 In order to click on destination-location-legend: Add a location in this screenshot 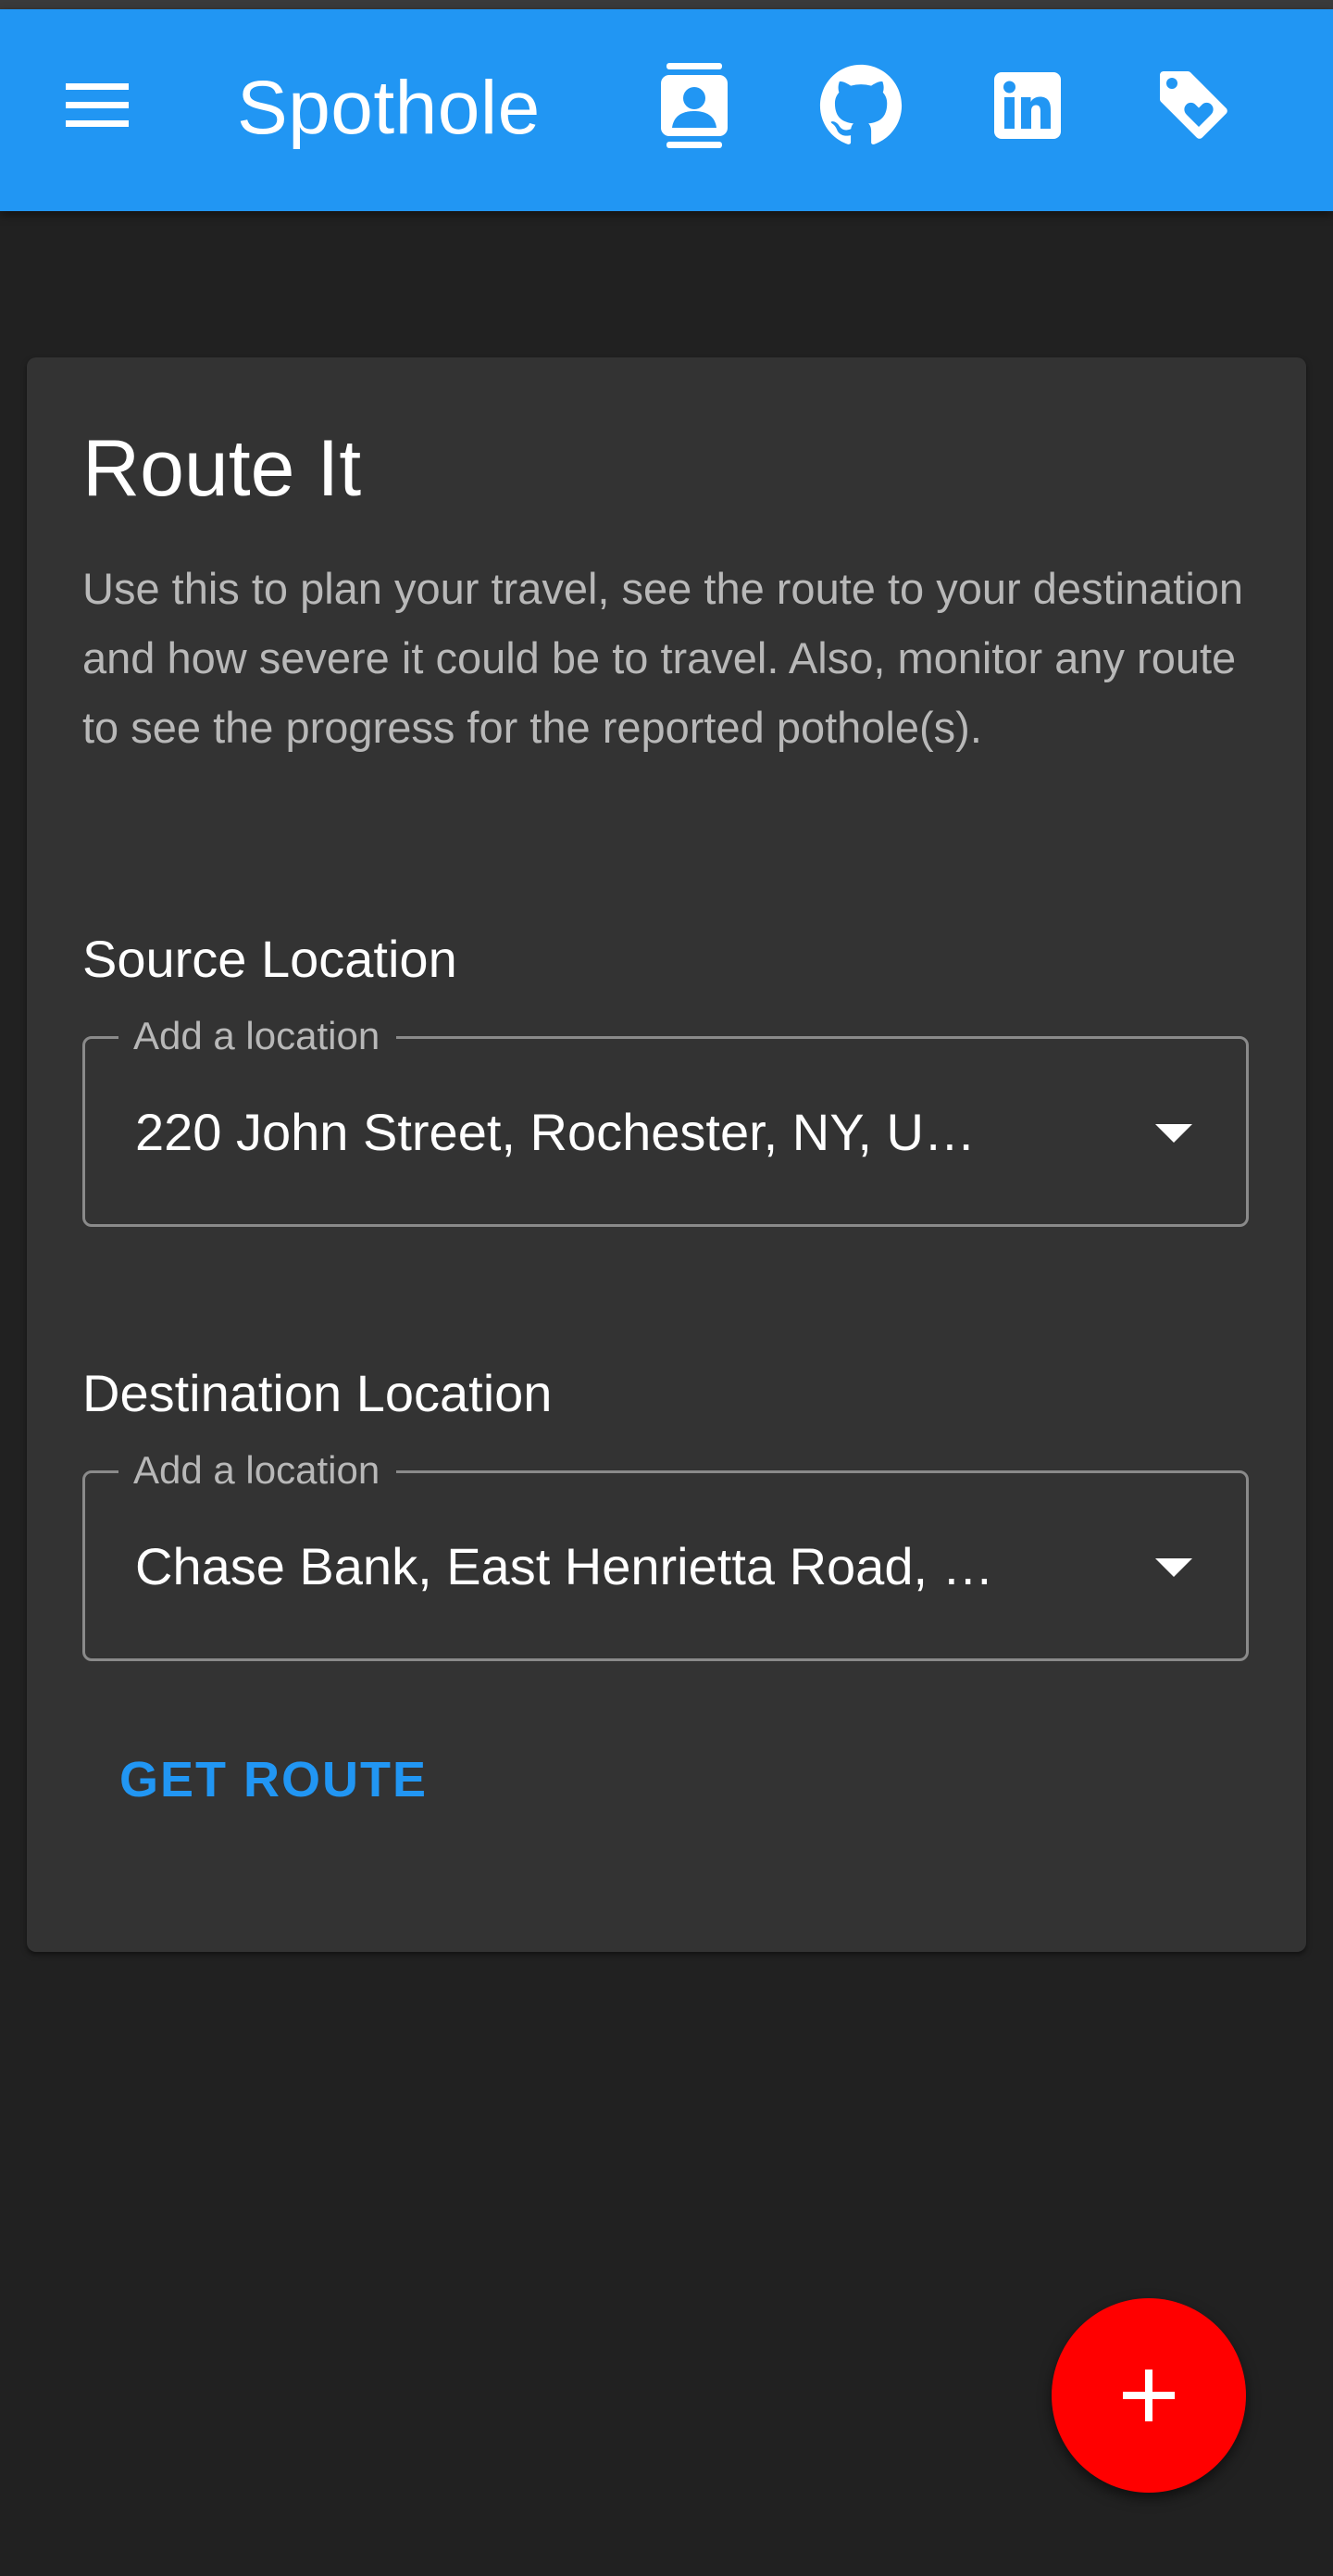, I will do `click(257, 1471)`.